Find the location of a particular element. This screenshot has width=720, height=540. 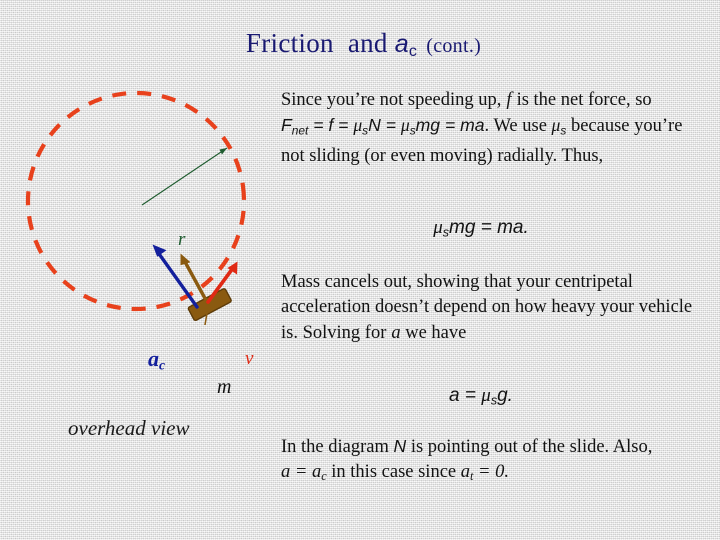

p1-mu-s: μs is located at coordinates (559, 126).